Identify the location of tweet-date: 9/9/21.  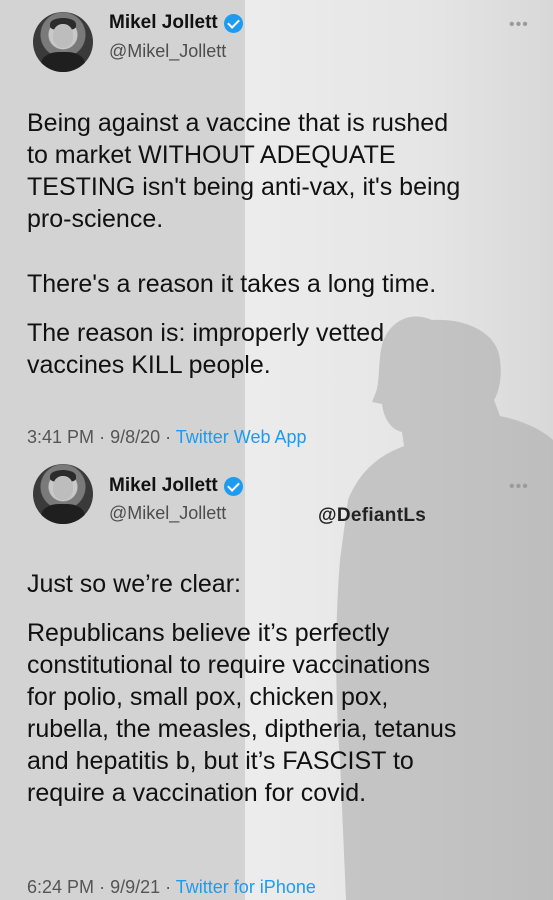
(135, 887).